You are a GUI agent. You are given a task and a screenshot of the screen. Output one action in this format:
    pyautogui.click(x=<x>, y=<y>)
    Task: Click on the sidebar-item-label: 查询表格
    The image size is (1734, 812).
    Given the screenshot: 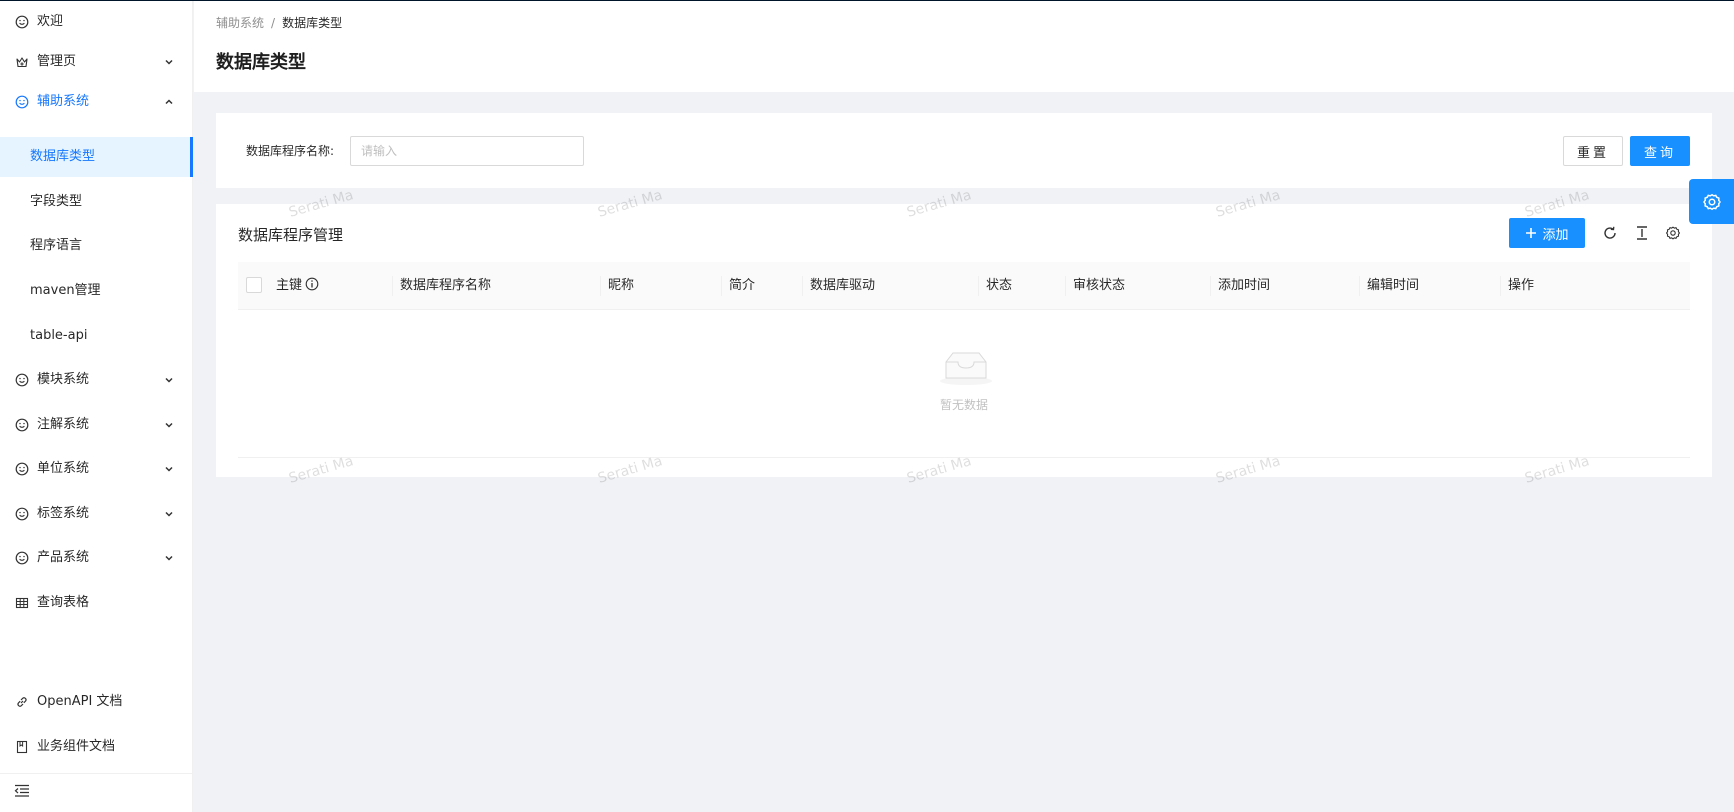 What is the action you would take?
    pyautogui.click(x=63, y=602)
    